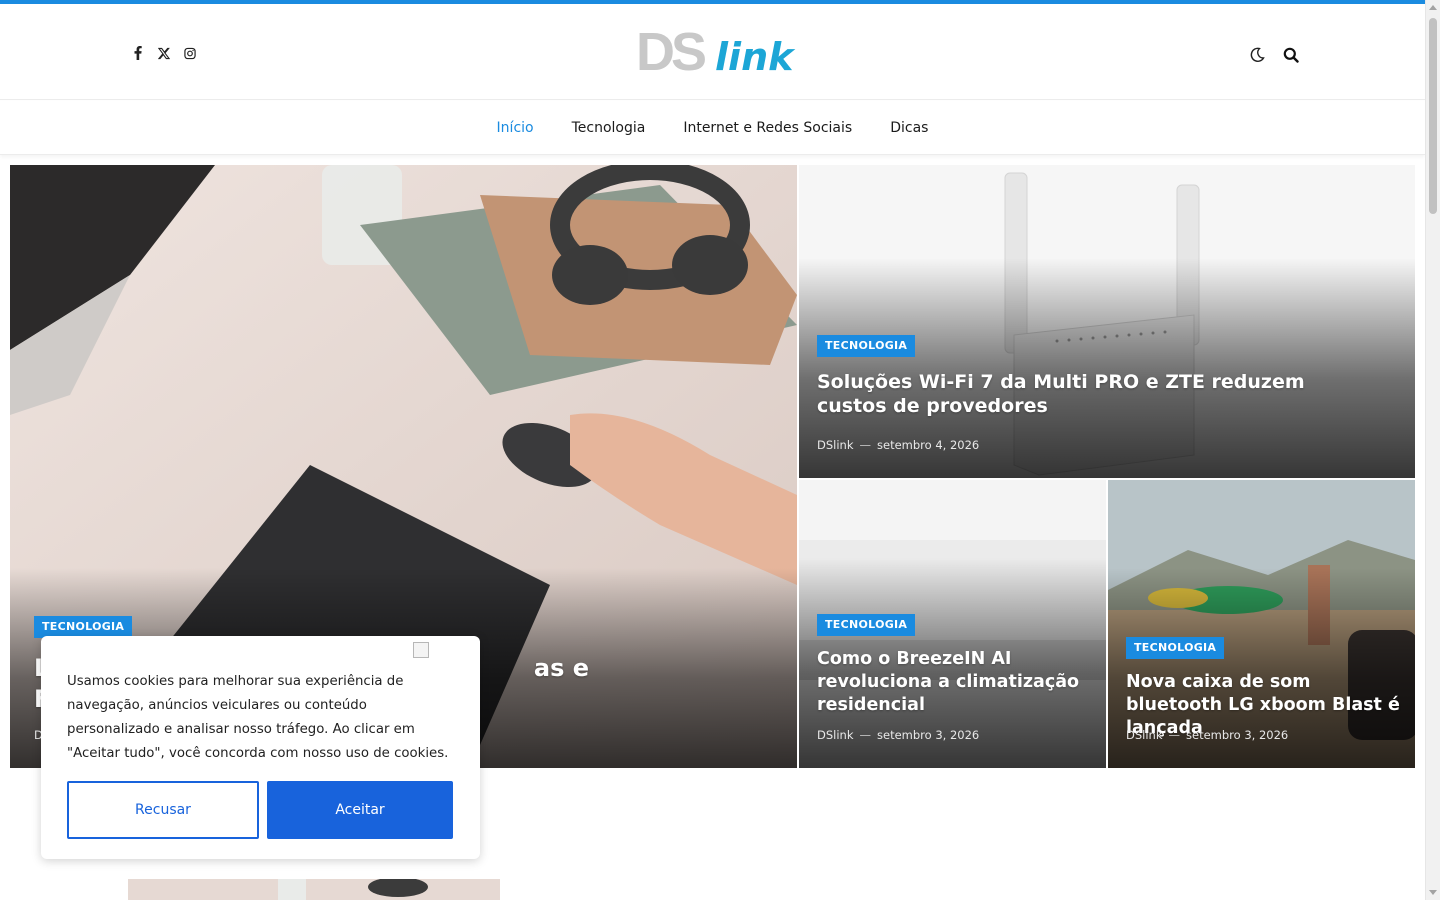 Image resolution: width=1440 pixels, height=900 pixels. I want to click on card-lg-xboom-author: DSlink, so click(1144, 735).